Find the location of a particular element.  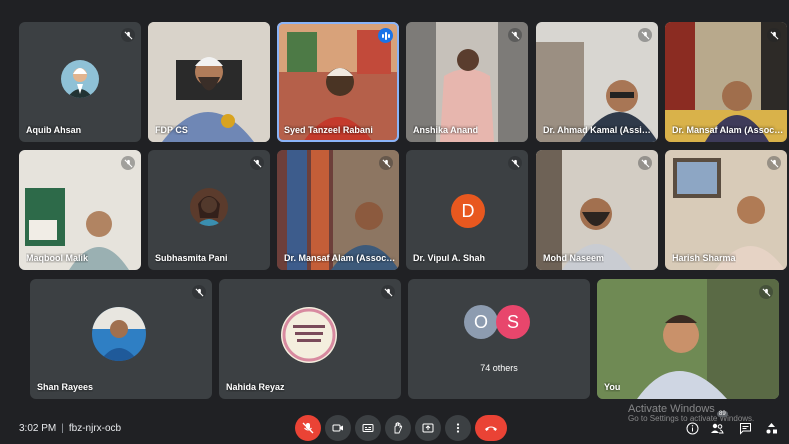

participant-count-badge: 89 is located at coordinates (722, 414).